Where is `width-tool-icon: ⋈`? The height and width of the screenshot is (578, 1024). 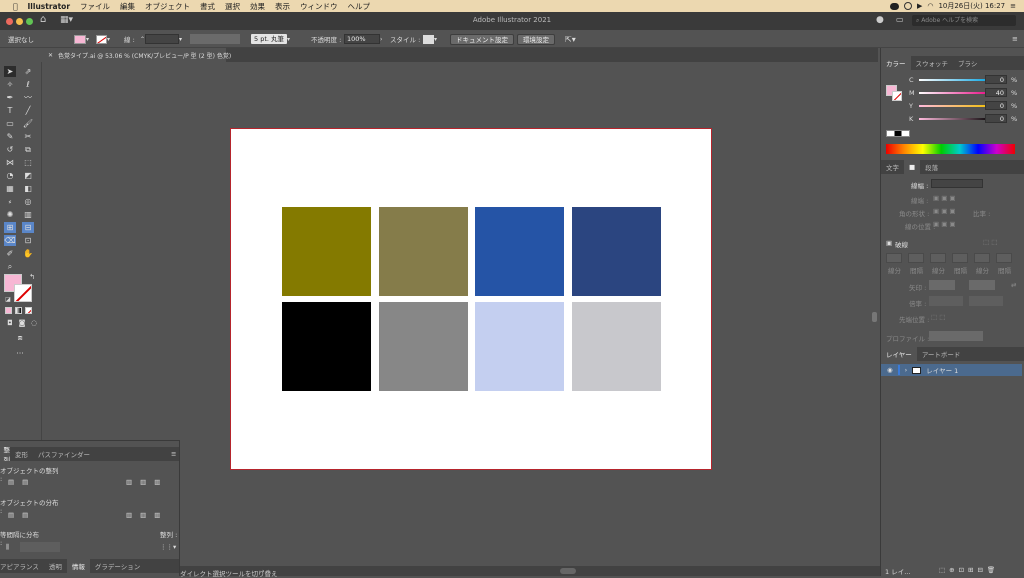
width-tool-icon: ⋈ is located at coordinates (10, 162).